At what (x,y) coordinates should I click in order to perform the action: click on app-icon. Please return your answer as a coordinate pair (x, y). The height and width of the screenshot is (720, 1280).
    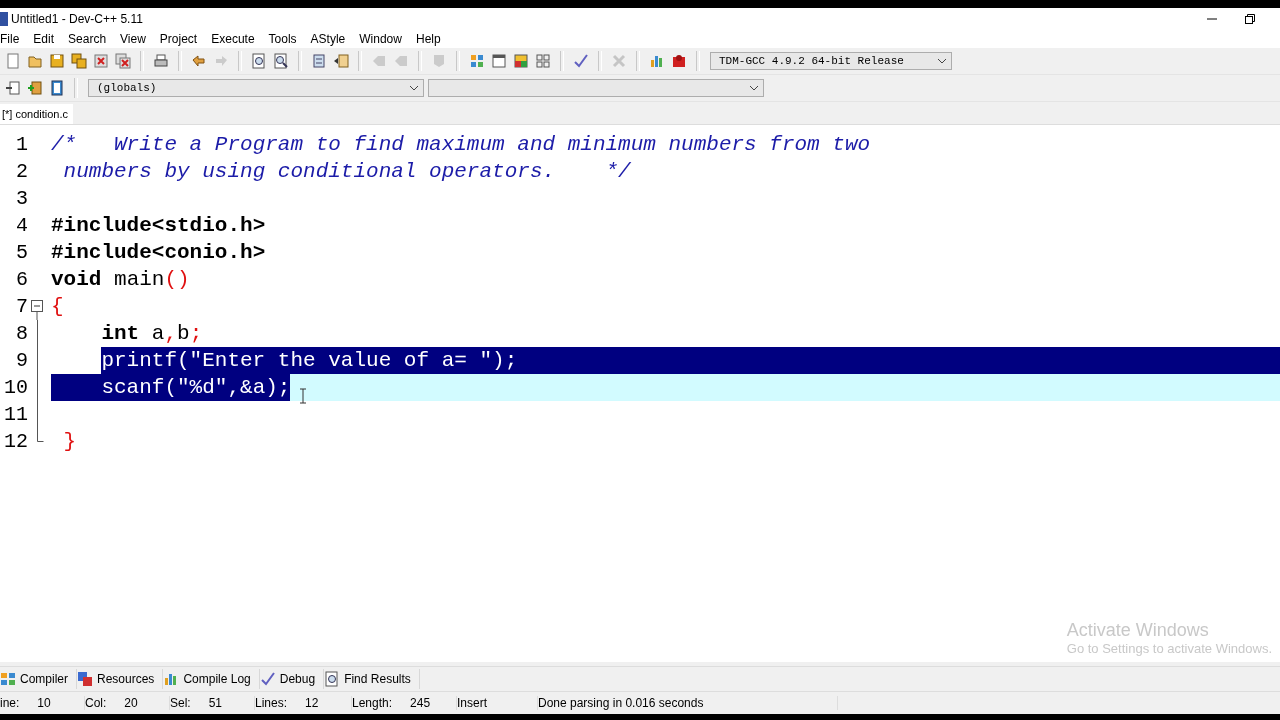
    Looking at the image, I should click on (4, 18).